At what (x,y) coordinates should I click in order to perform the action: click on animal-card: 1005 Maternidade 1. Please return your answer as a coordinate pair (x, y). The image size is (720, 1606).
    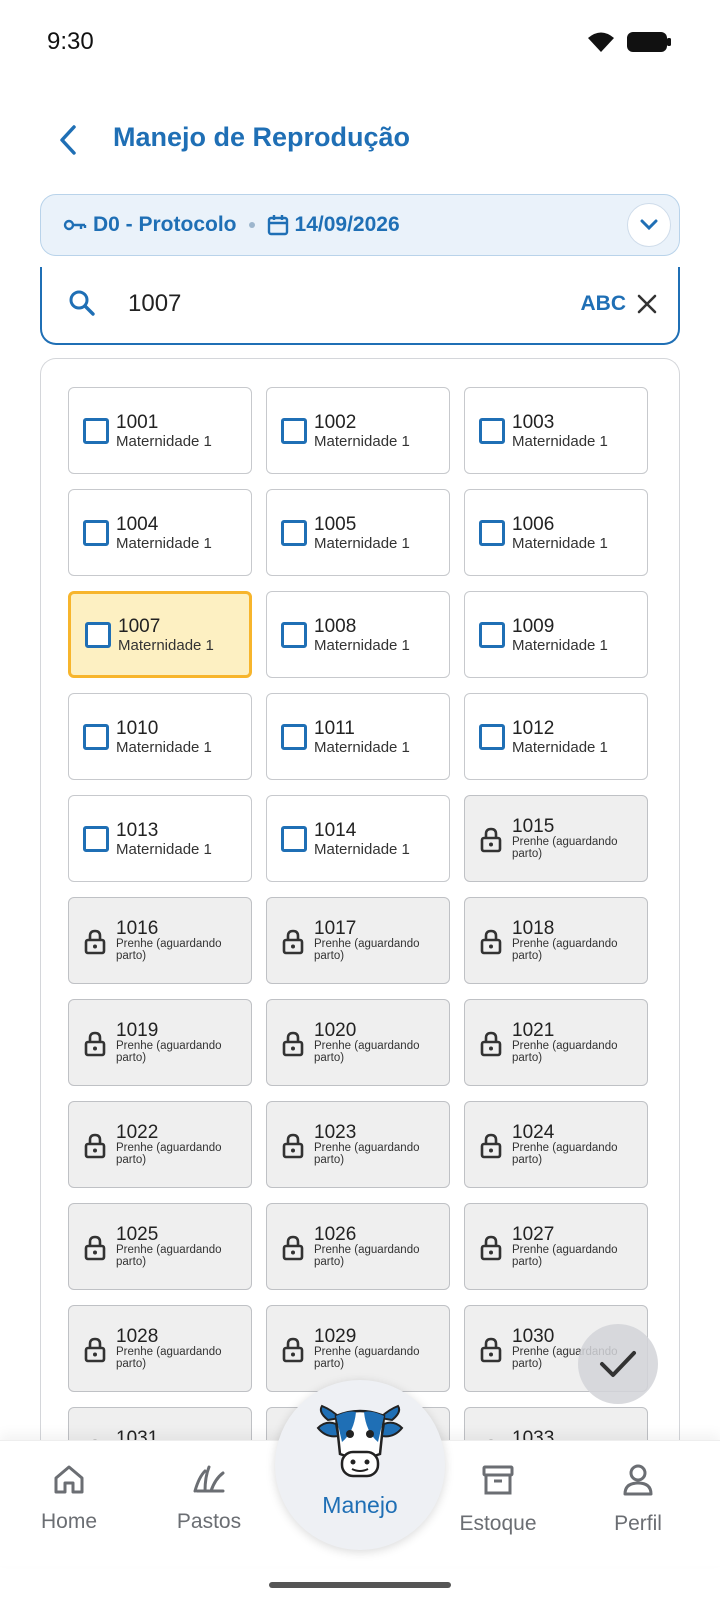
    Looking at the image, I should click on (358, 532).